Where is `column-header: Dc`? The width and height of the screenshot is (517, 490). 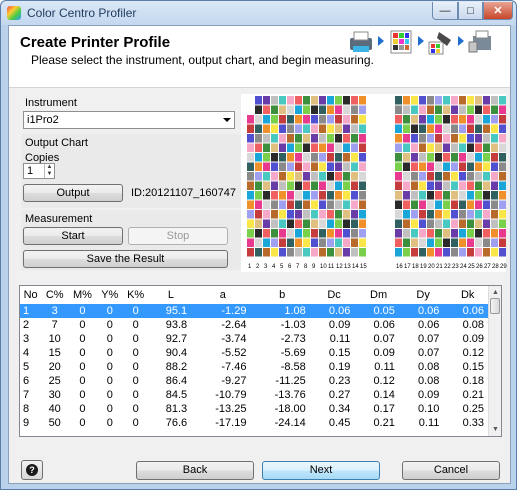 column-header: Dc is located at coordinates (334, 295).